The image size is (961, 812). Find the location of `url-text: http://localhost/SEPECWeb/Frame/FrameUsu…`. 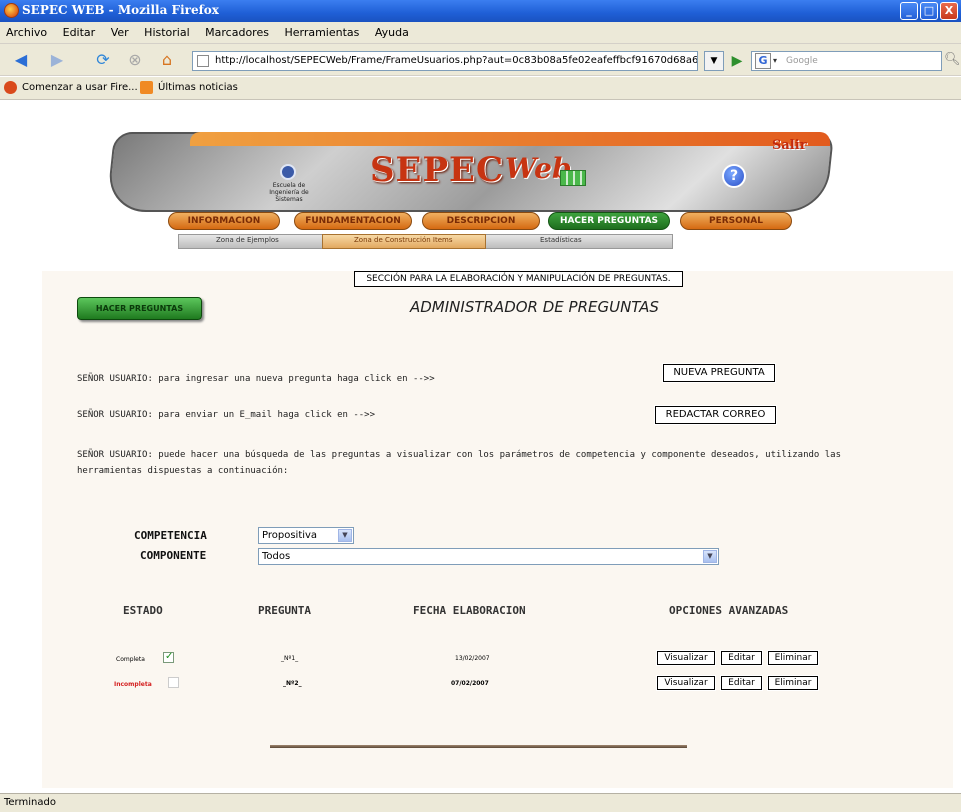

url-text: http://localhost/SEPECWeb/Frame/FrameUsu… is located at coordinates (456, 60).